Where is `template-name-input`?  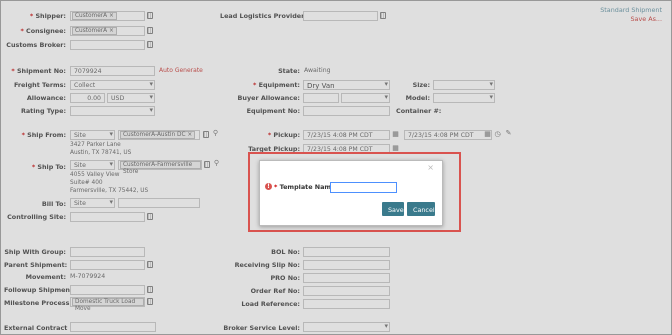
template-name-input is located at coordinates (363, 187).